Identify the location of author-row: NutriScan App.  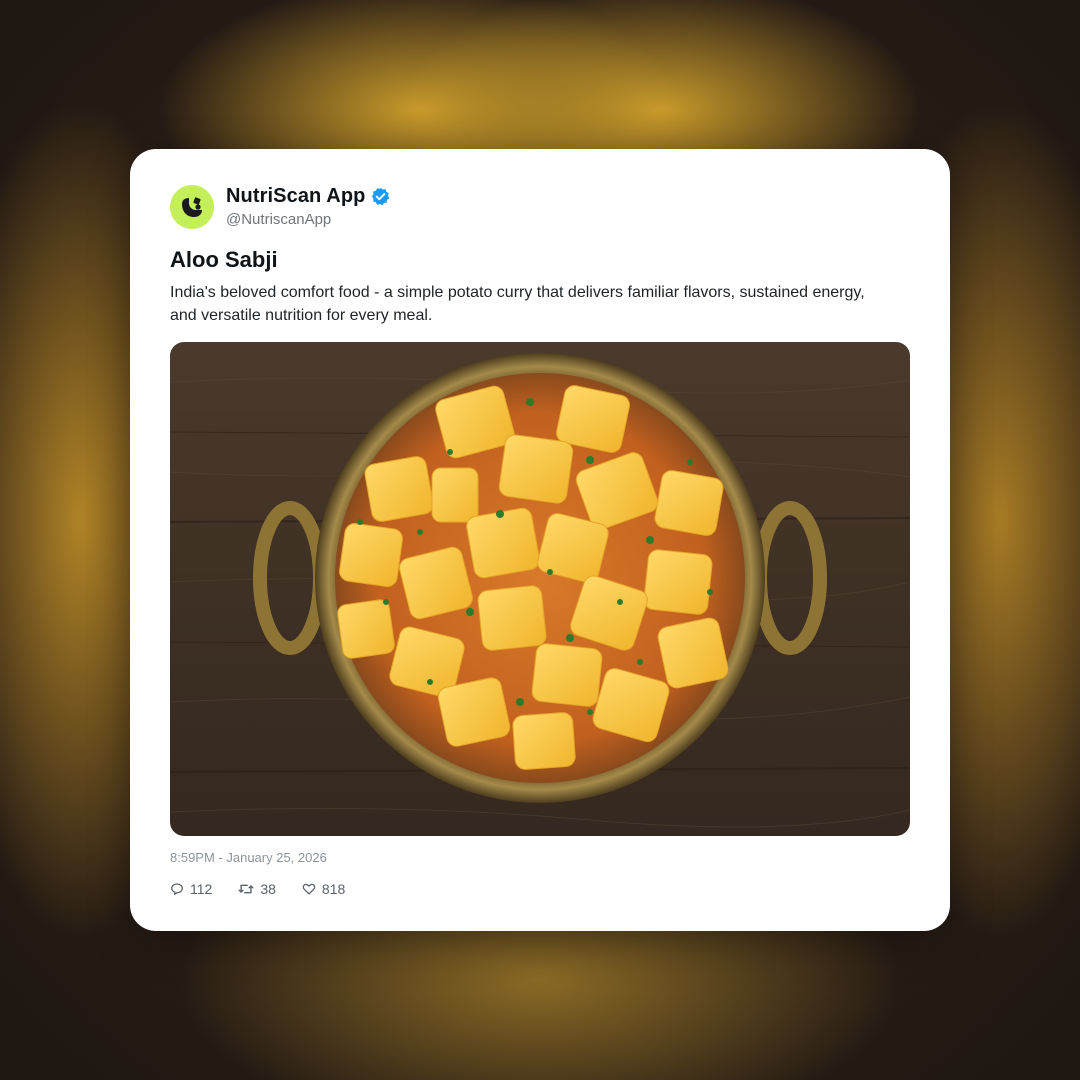
(308, 196).